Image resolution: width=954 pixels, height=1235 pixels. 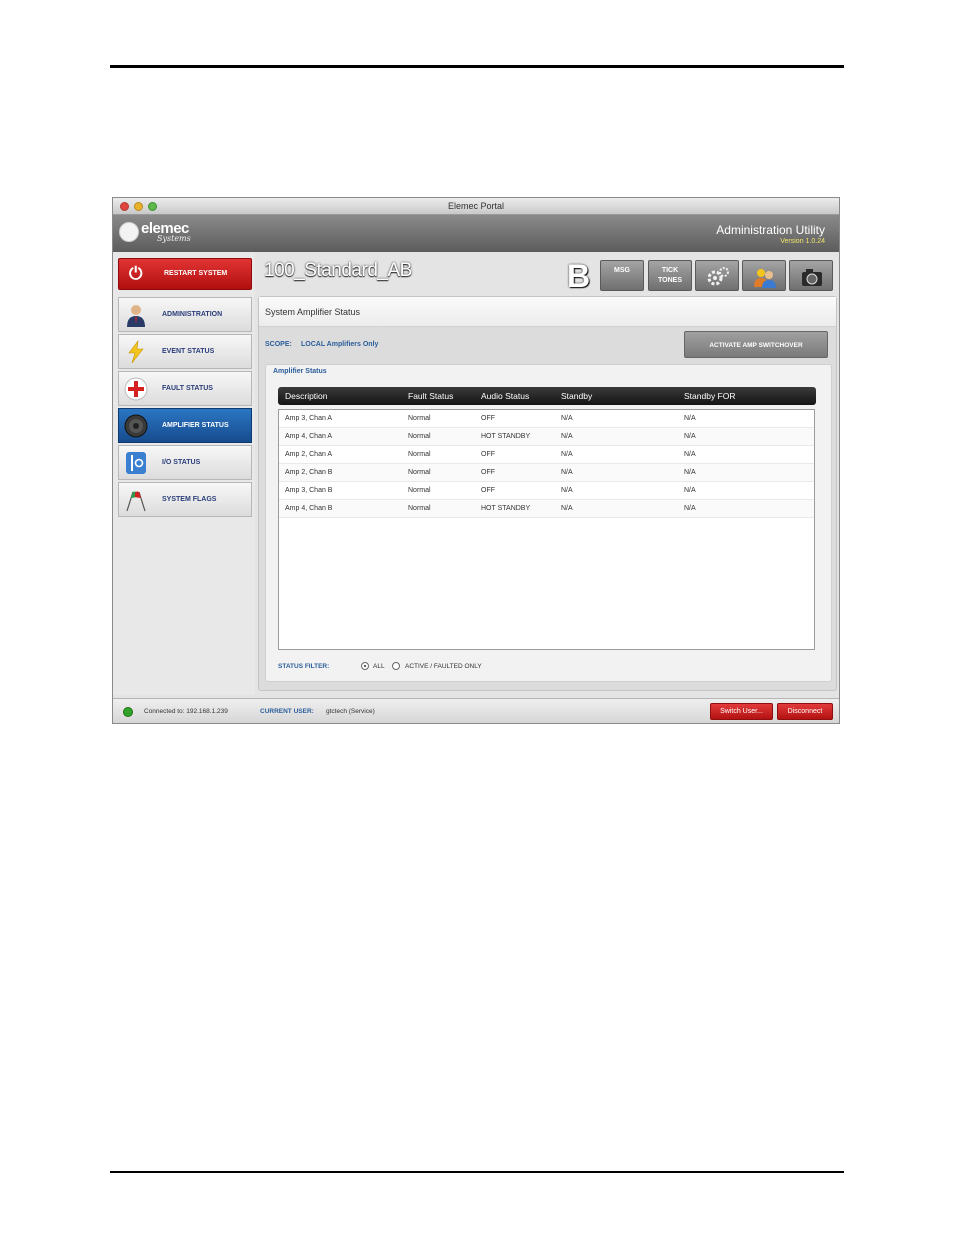 I want to click on sidebar-item-event-status: EVENT STATUS, so click(x=185, y=351).